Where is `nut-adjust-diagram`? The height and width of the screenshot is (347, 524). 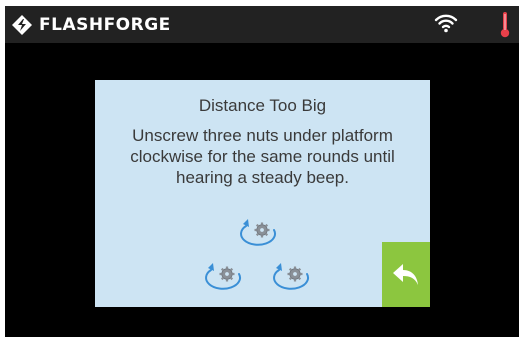
nut-adjust-diagram is located at coordinates (257, 254).